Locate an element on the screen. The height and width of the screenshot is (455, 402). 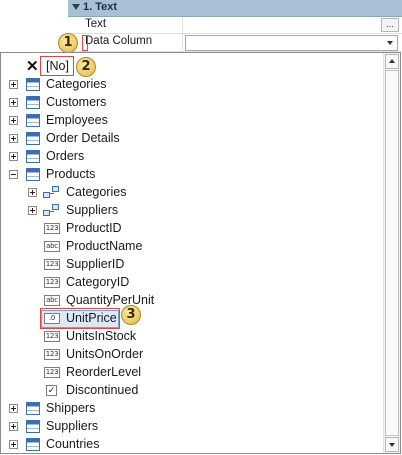
tree-item-table-shippers: Shippers is located at coordinates (191, 409).